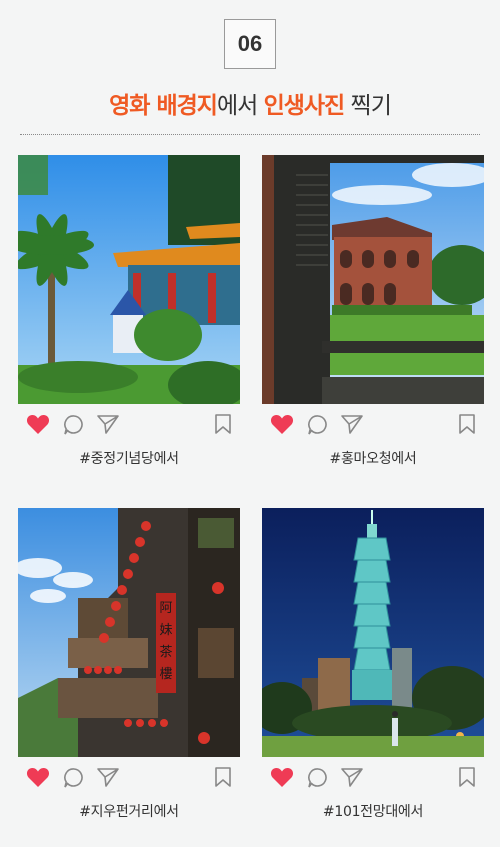 The width and height of the screenshot is (500, 847). What do you see at coordinates (165, 630) in the screenshot?
I see `sign-char-2: 妹` at bounding box center [165, 630].